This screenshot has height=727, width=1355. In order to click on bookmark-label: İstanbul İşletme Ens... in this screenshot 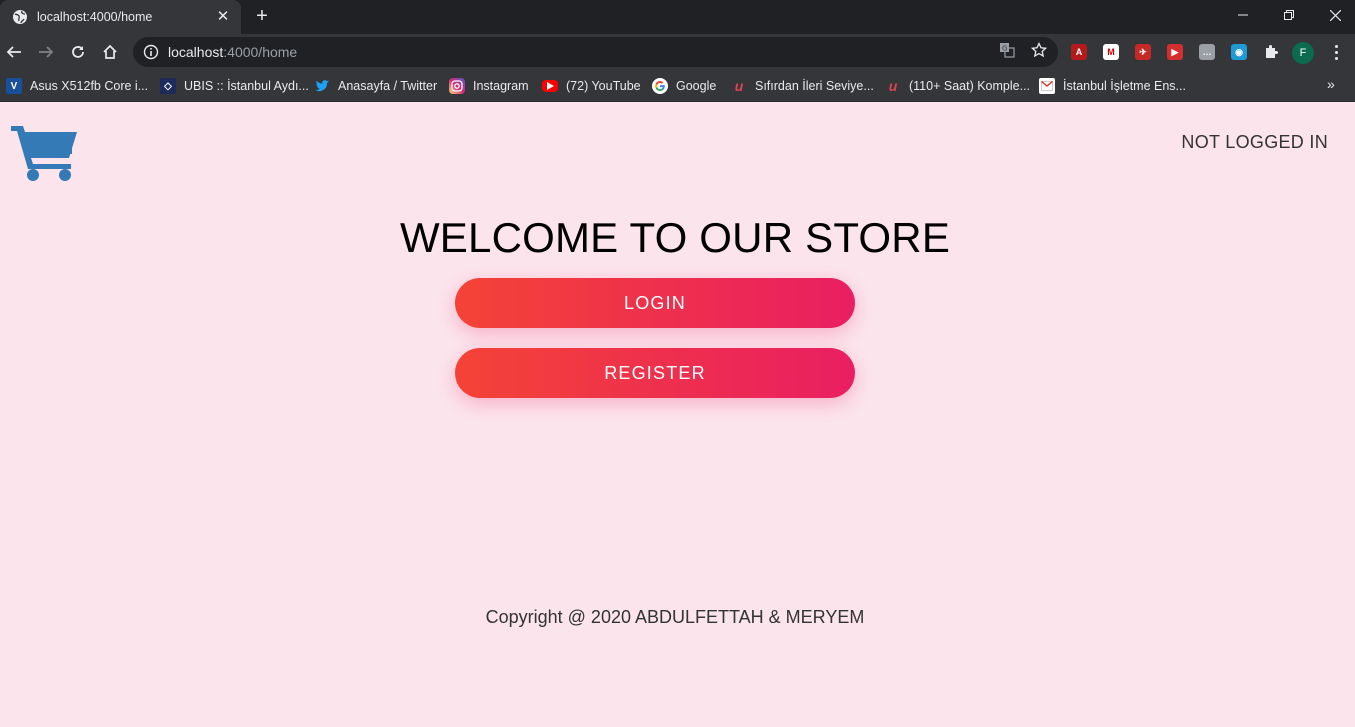, I will do `click(1124, 86)`.